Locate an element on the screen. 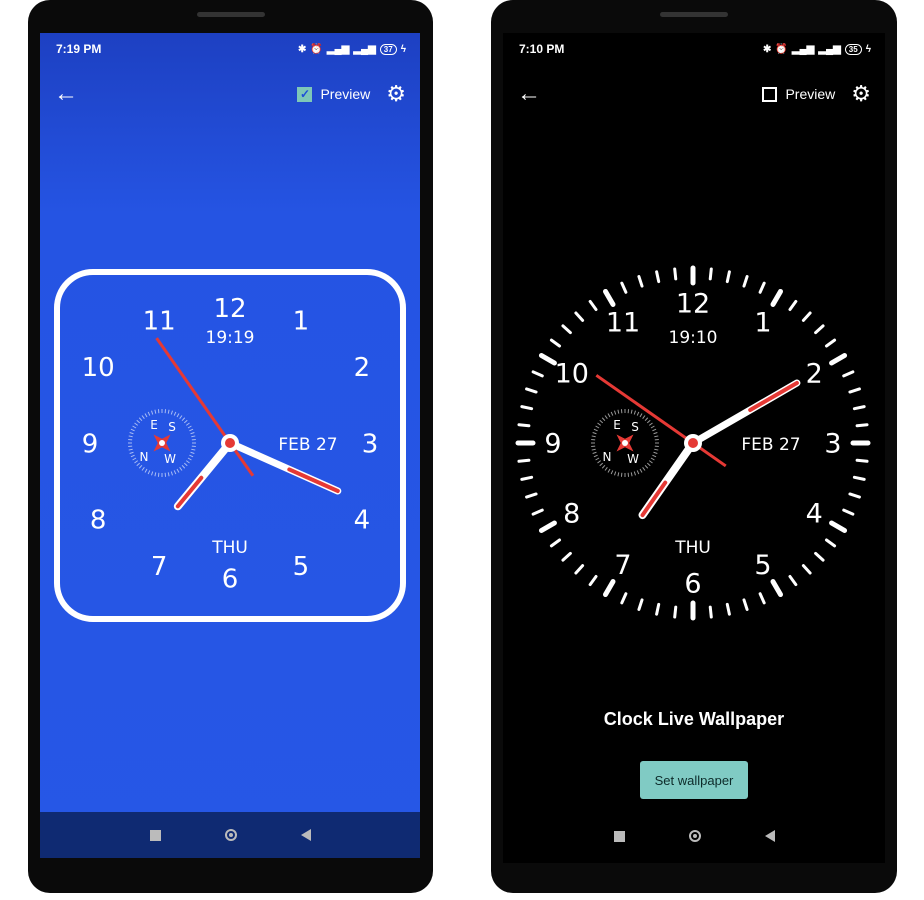  set-wallpaper-button: Set wallpaper is located at coordinates (694, 780).